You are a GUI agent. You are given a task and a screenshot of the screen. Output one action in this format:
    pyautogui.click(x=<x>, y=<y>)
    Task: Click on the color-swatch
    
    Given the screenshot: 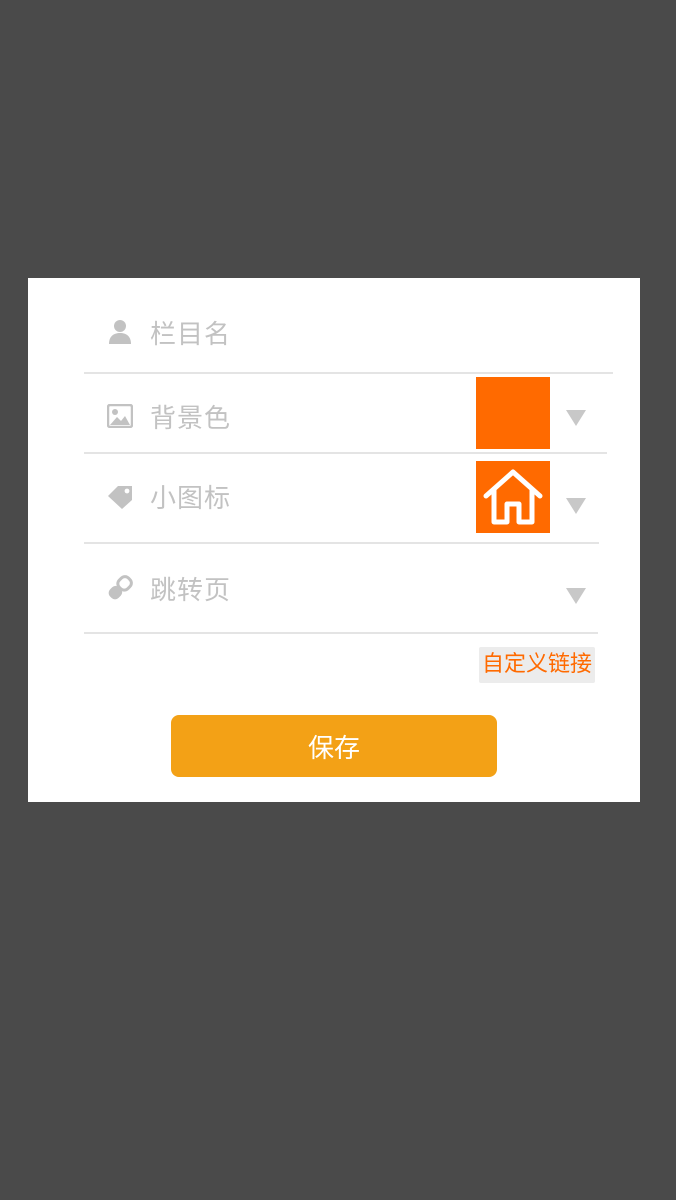 What is the action you would take?
    pyautogui.click(x=513, y=413)
    